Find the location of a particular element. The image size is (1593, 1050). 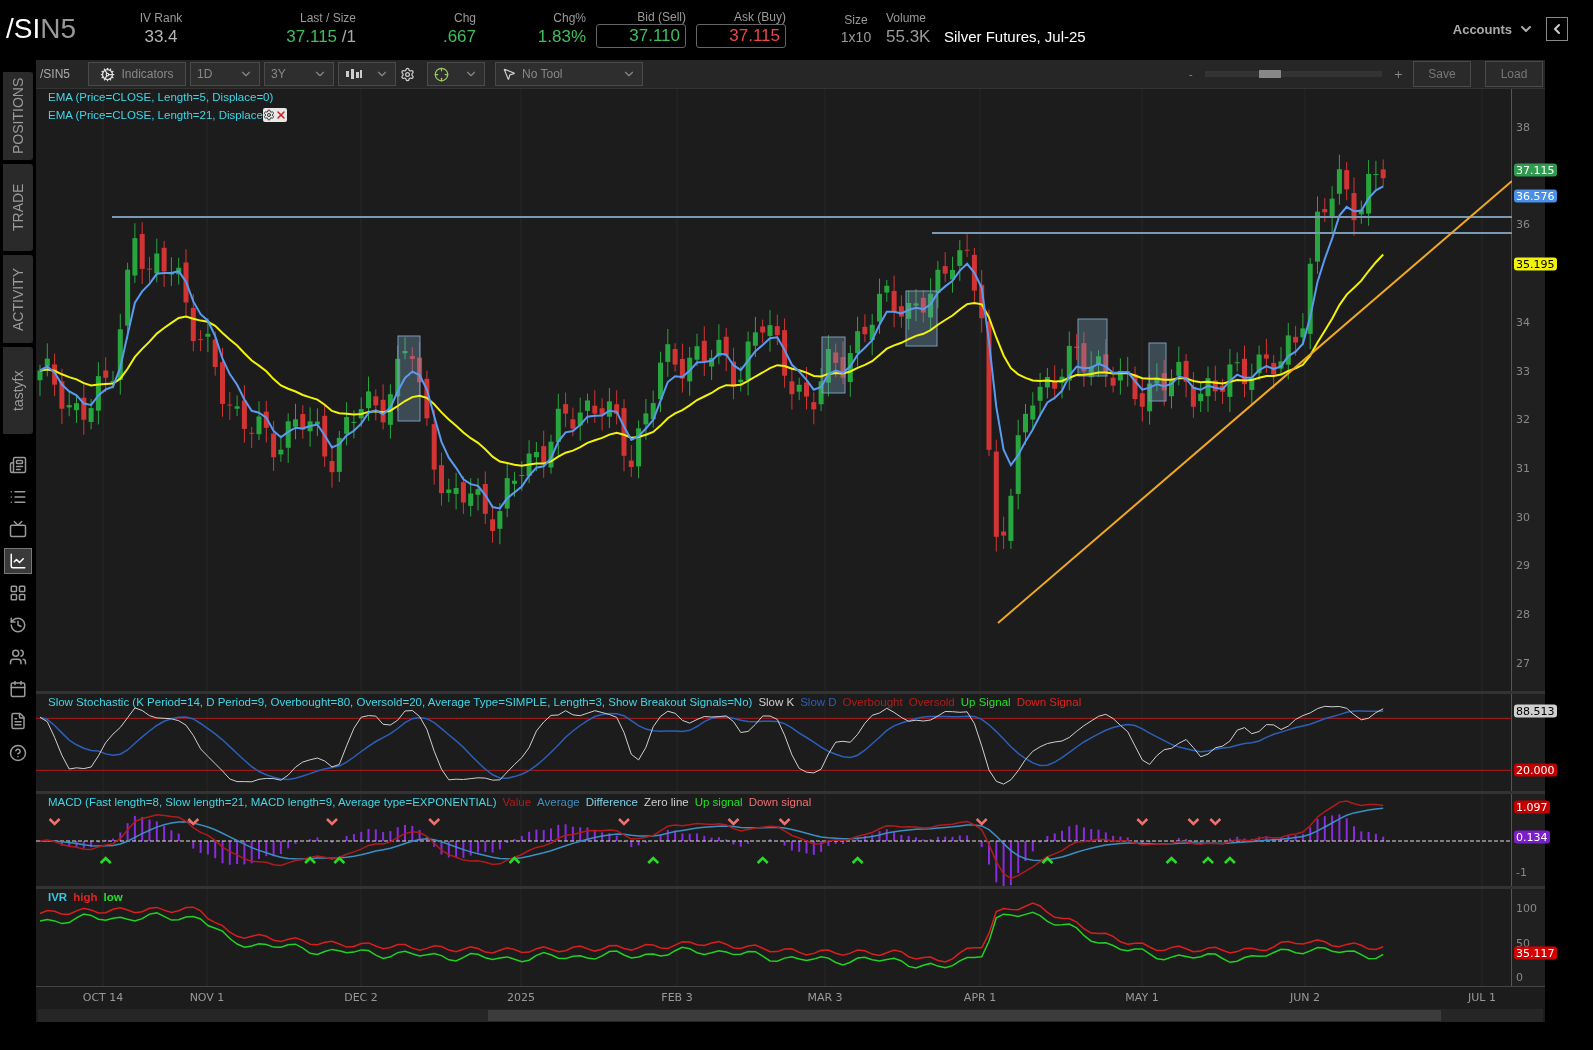

quote-value: 55.3K is located at coordinates (908, 37).